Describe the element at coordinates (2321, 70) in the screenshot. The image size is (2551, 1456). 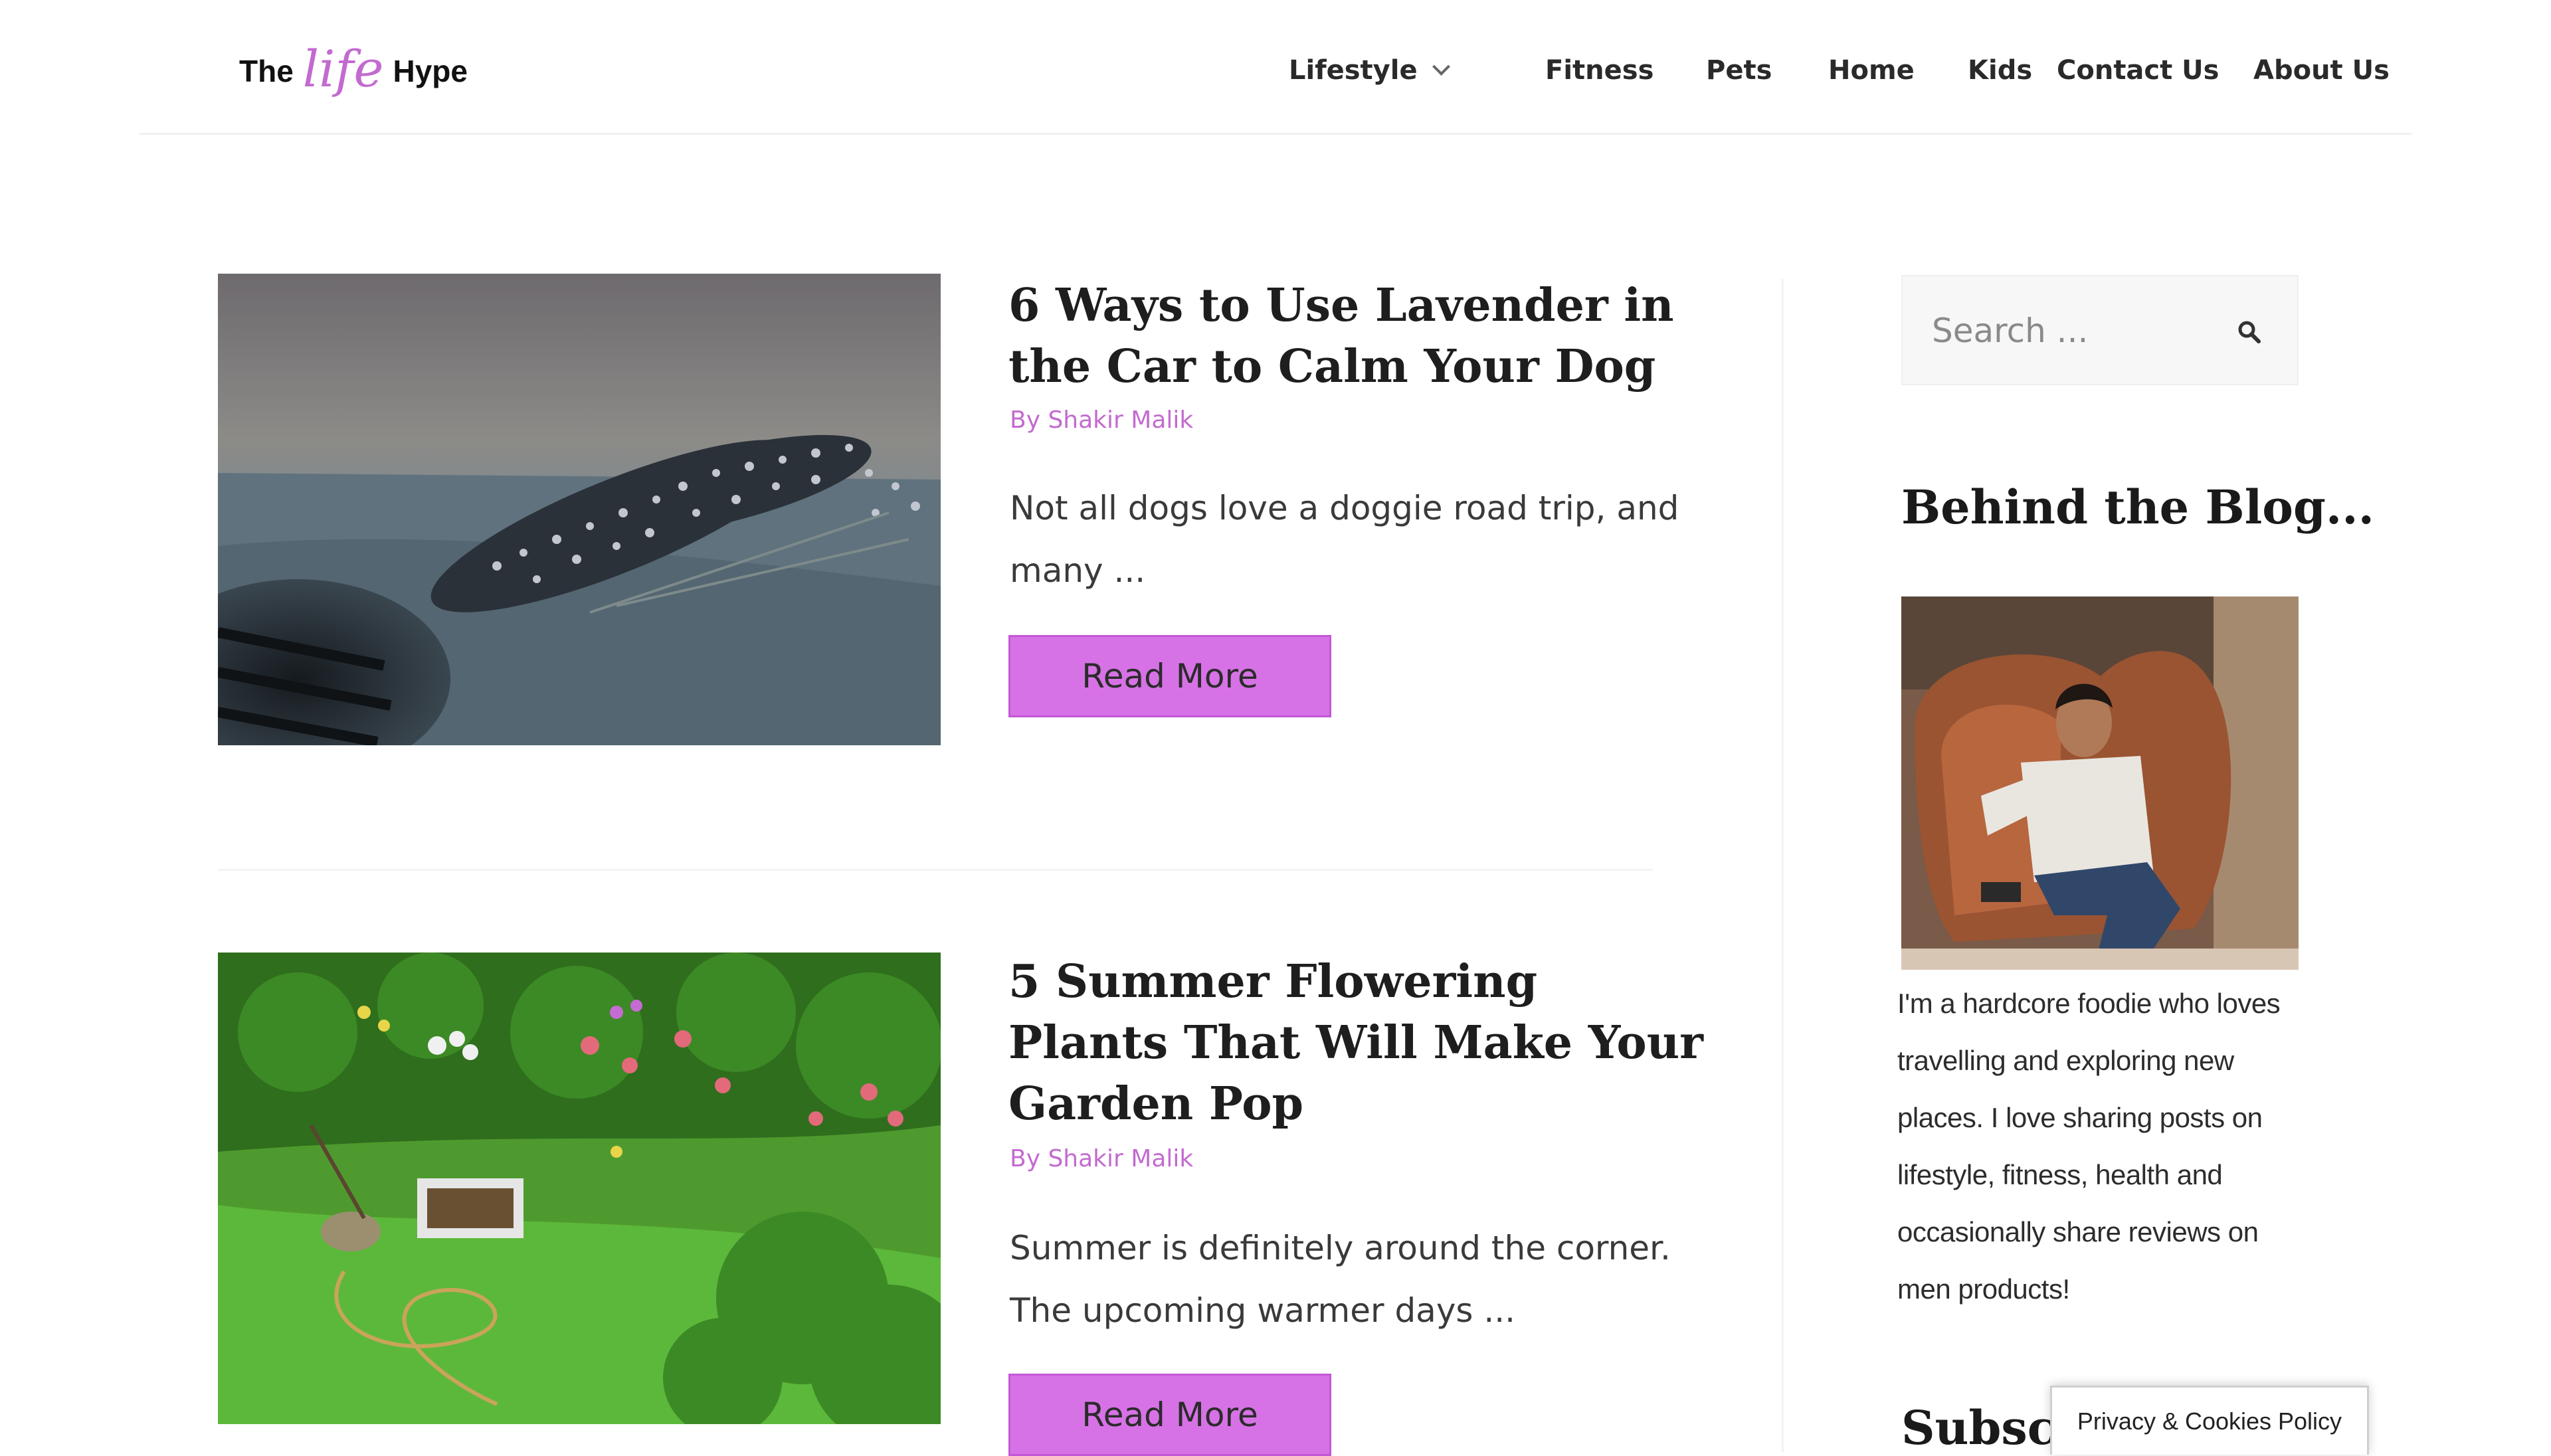
I see `nav-item-about-us: About Us` at that location.